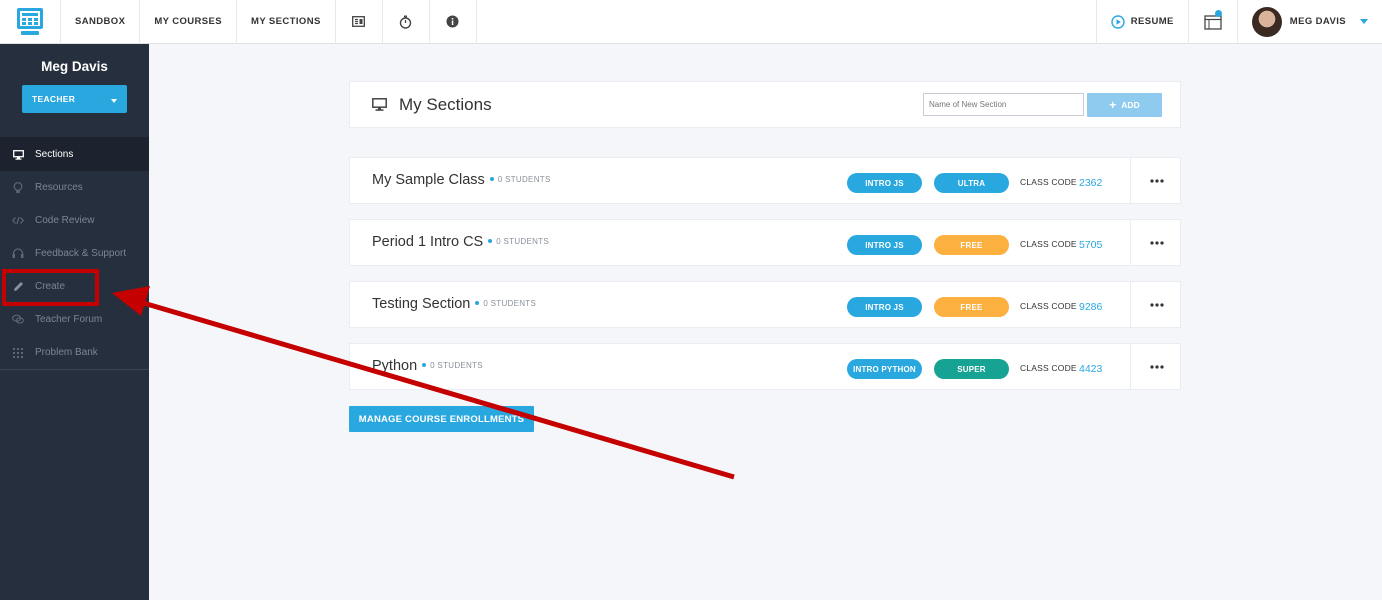 The height and width of the screenshot is (600, 1382). What do you see at coordinates (1266, 21) in the screenshot?
I see `avatar` at bounding box center [1266, 21].